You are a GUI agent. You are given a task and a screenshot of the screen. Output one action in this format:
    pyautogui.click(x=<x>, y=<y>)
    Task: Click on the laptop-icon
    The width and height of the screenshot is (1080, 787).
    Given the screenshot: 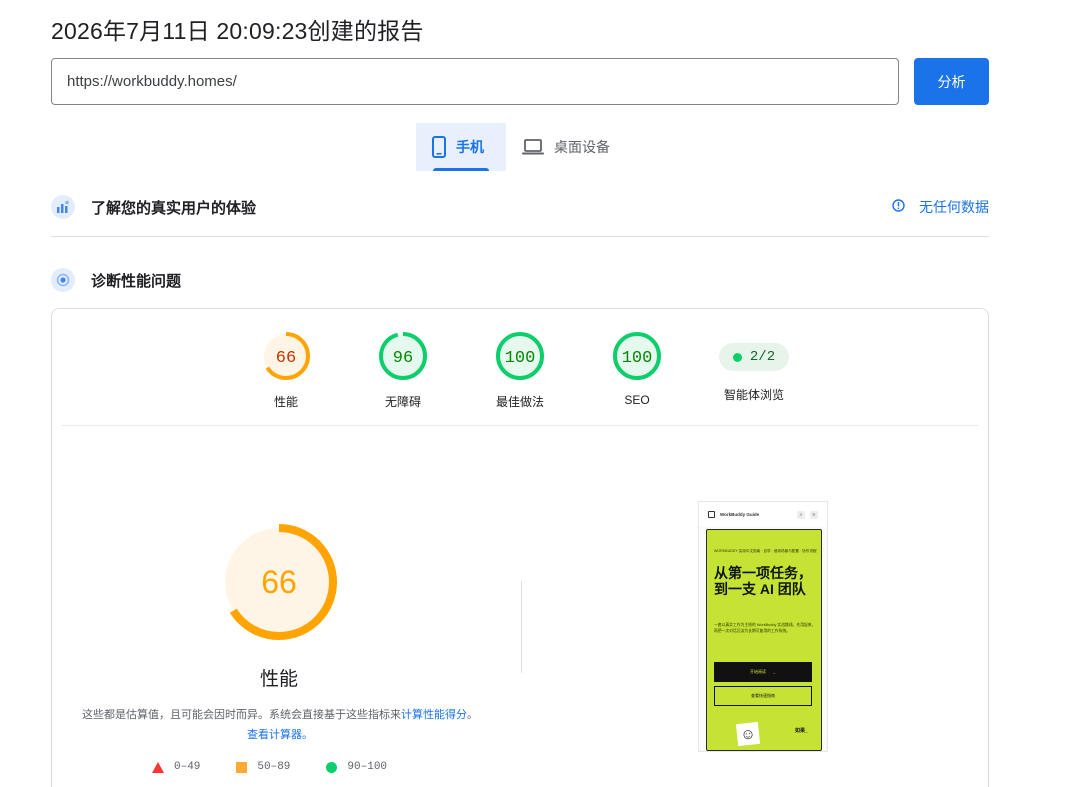 What is the action you would take?
    pyautogui.click(x=533, y=147)
    